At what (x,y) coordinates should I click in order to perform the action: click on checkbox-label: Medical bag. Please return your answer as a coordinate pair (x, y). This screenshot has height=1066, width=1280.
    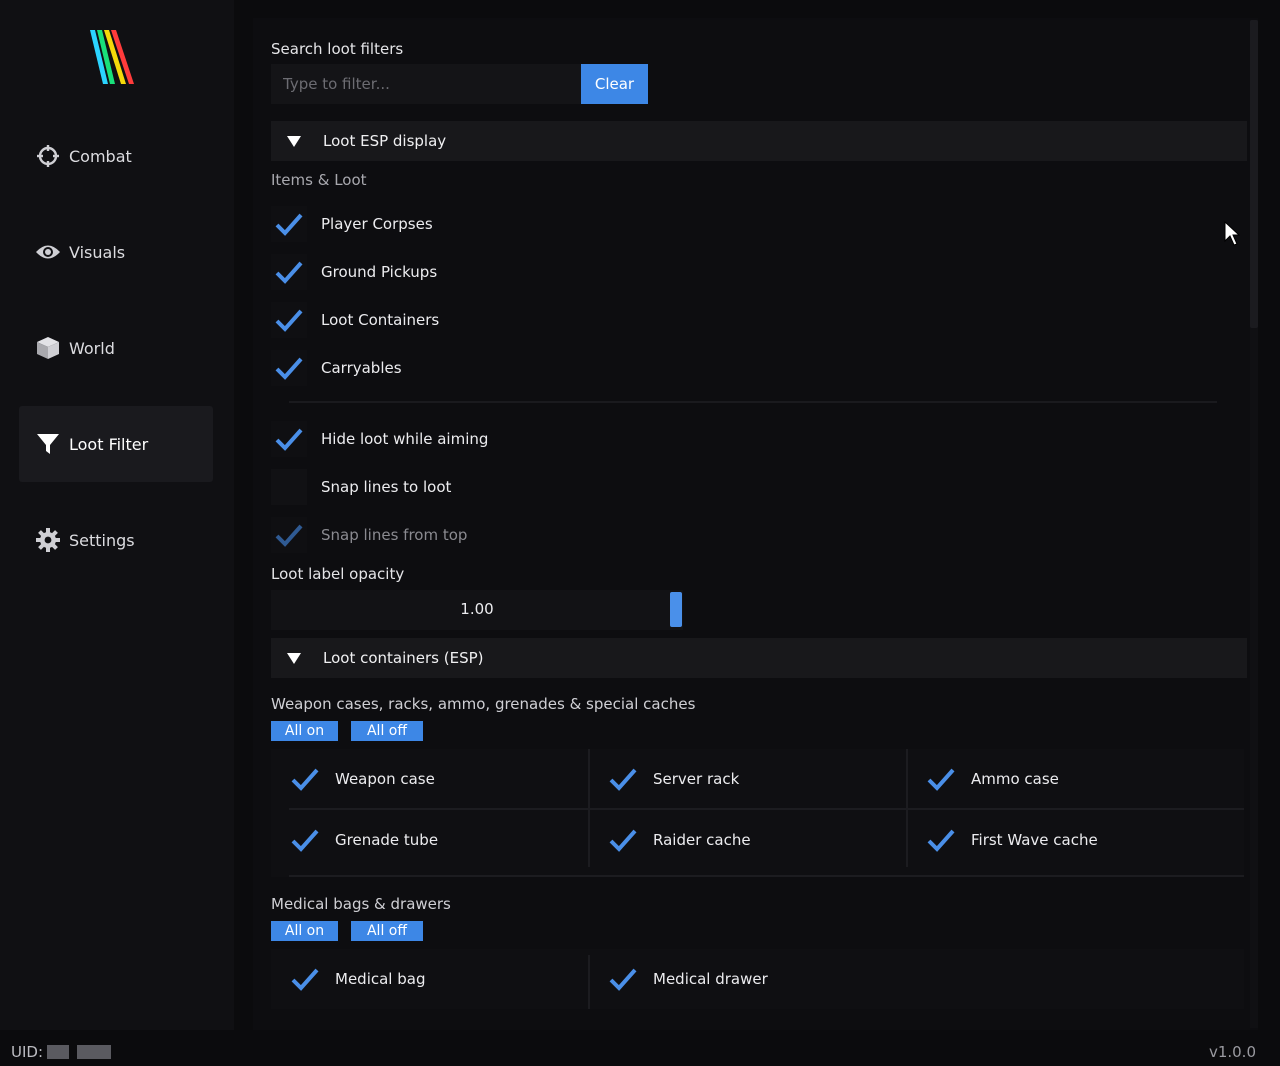
    Looking at the image, I should click on (380, 979).